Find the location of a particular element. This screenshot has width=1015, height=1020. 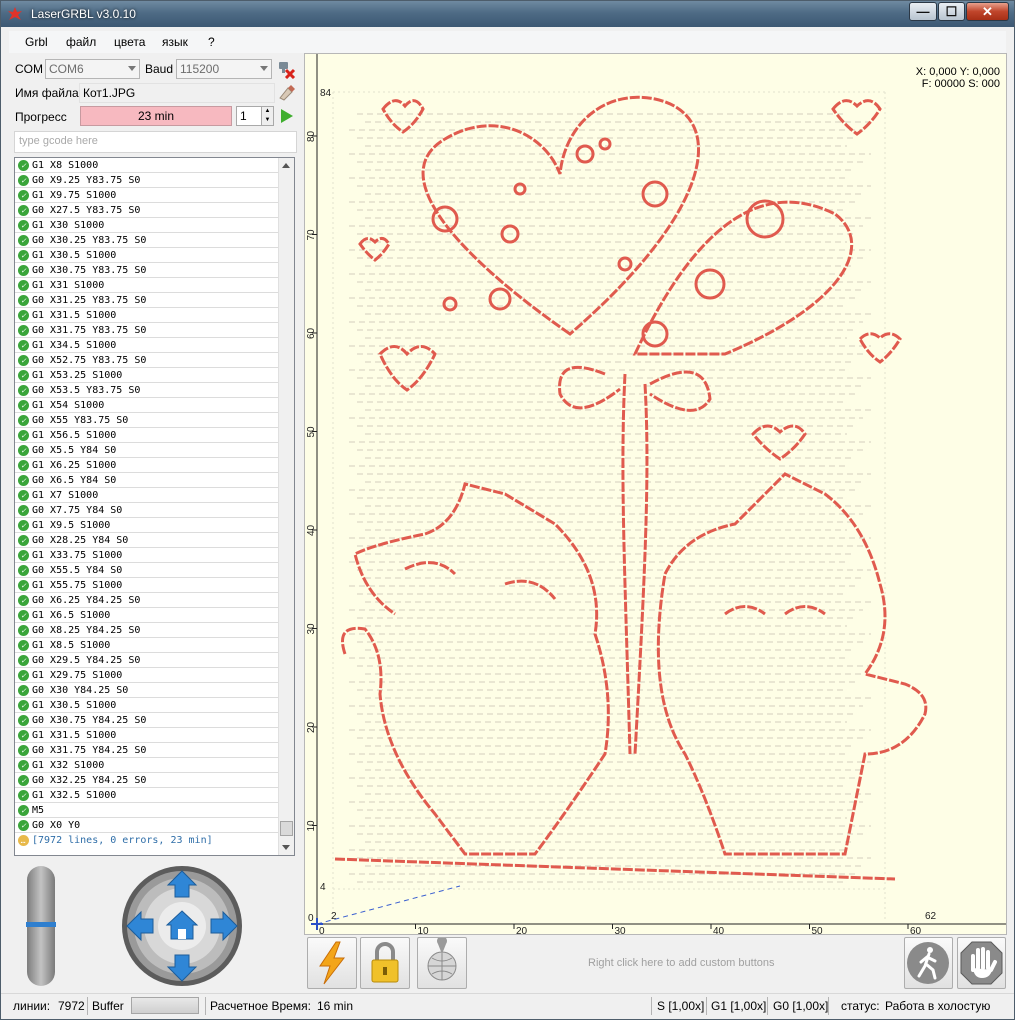

menu-colors: цвета is located at coordinates (129, 42).